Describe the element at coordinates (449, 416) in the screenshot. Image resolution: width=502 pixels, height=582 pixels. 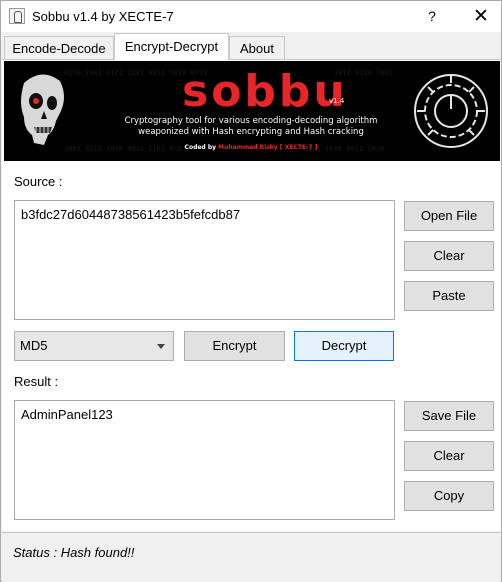
I see `save-file-button: Save File` at that location.